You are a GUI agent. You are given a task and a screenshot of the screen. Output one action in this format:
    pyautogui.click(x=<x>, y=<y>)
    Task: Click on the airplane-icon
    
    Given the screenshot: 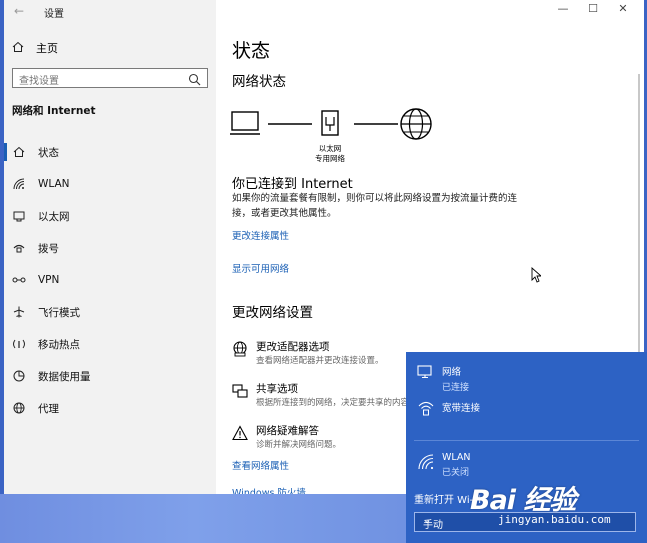 What is the action you would take?
    pyautogui.click(x=19, y=312)
    